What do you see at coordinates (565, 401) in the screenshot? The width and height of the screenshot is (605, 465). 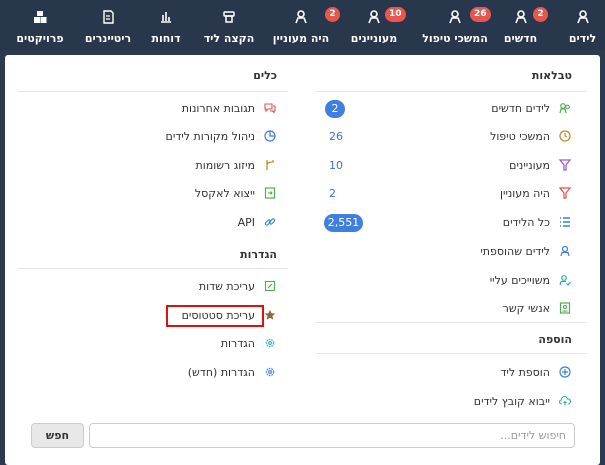 I see `cloud-upload-icon` at bounding box center [565, 401].